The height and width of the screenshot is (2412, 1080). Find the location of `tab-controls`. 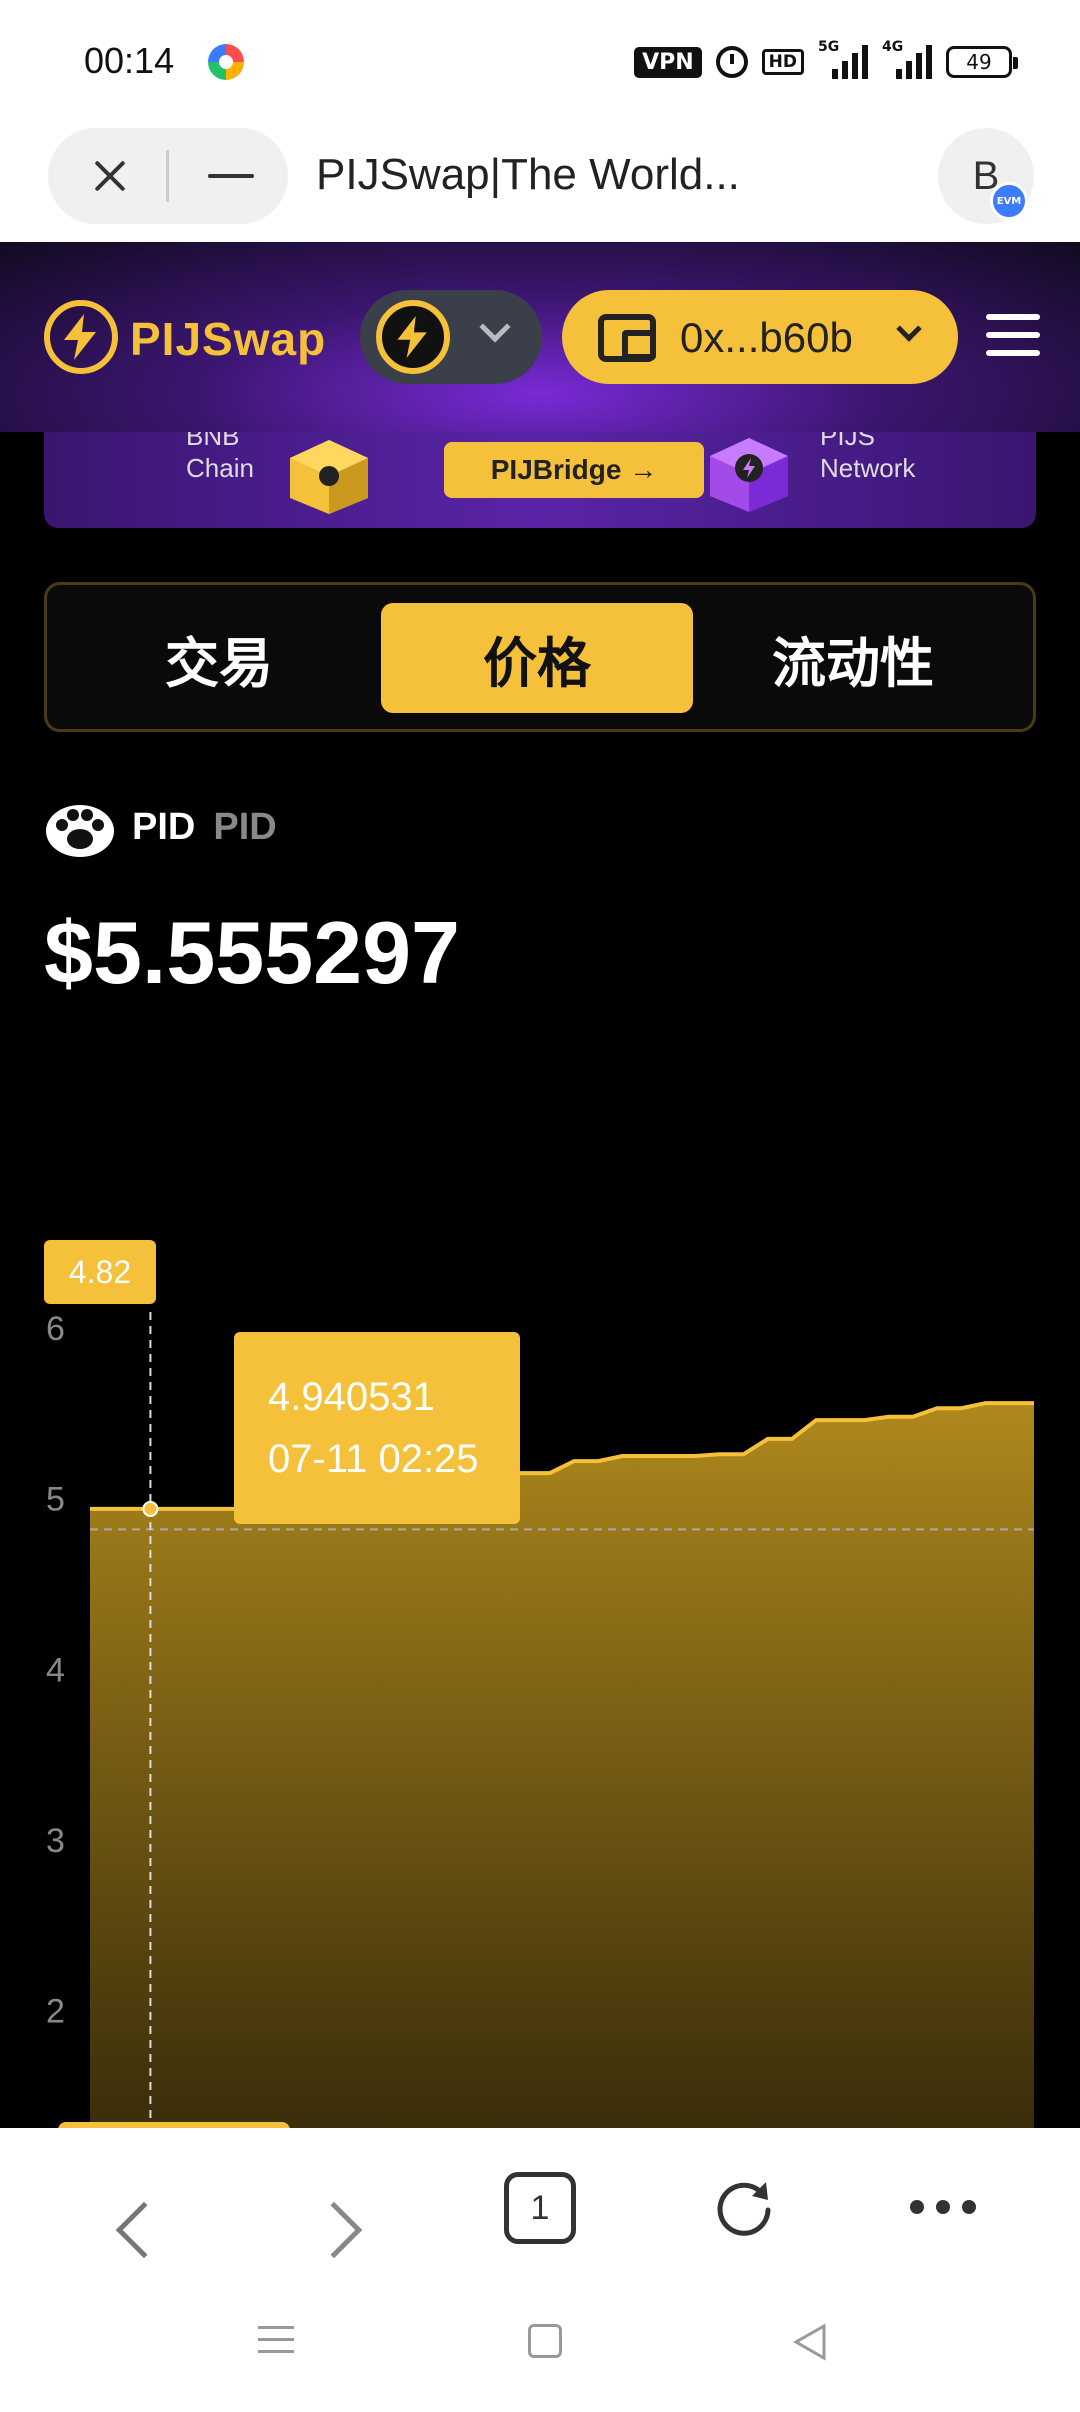

tab-controls is located at coordinates (168, 176).